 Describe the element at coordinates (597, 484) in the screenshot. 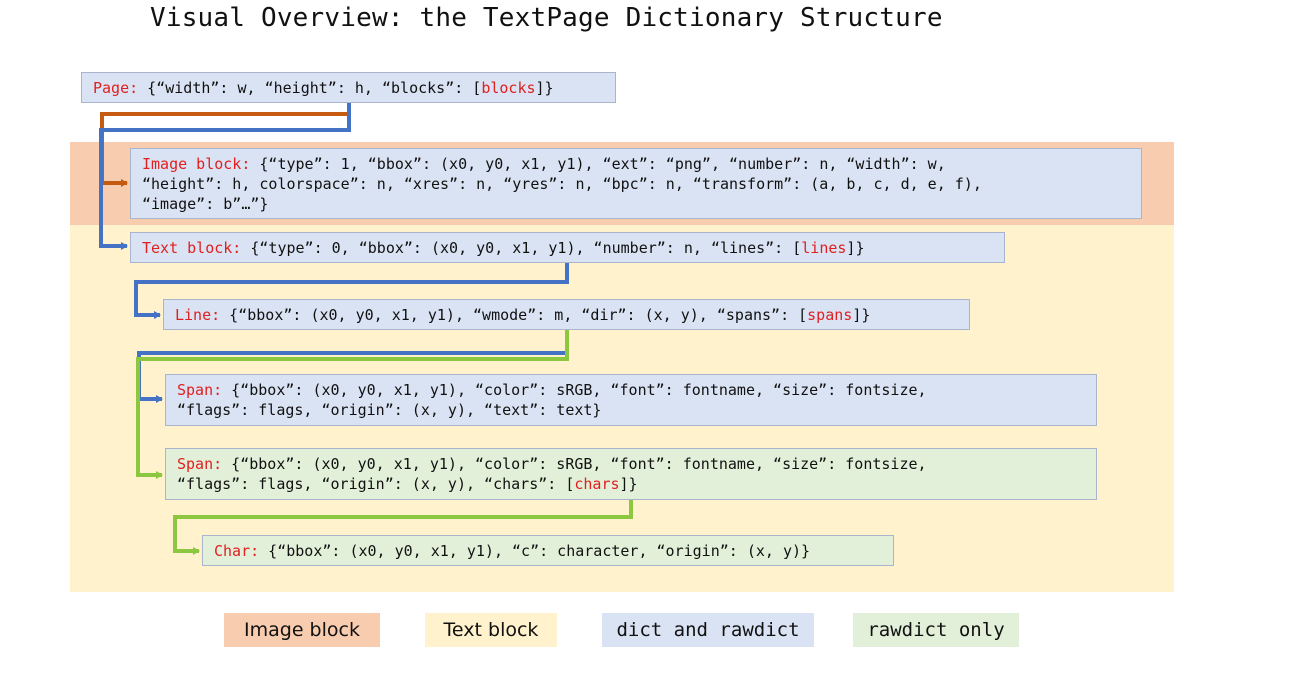

I see `span-raw-chars-ref: chars` at that location.